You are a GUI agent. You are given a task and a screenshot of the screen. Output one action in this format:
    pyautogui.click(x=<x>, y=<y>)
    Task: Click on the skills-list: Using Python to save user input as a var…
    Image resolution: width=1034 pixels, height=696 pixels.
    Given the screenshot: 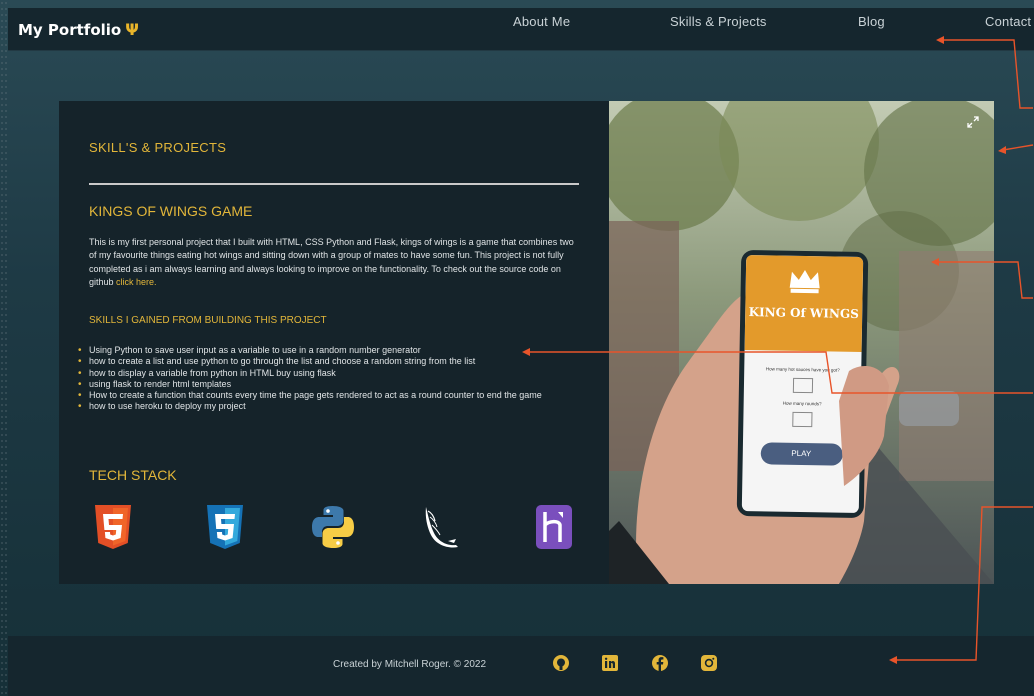 What is the action you would take?
    pyautogui.click(x=337, y=379)
    